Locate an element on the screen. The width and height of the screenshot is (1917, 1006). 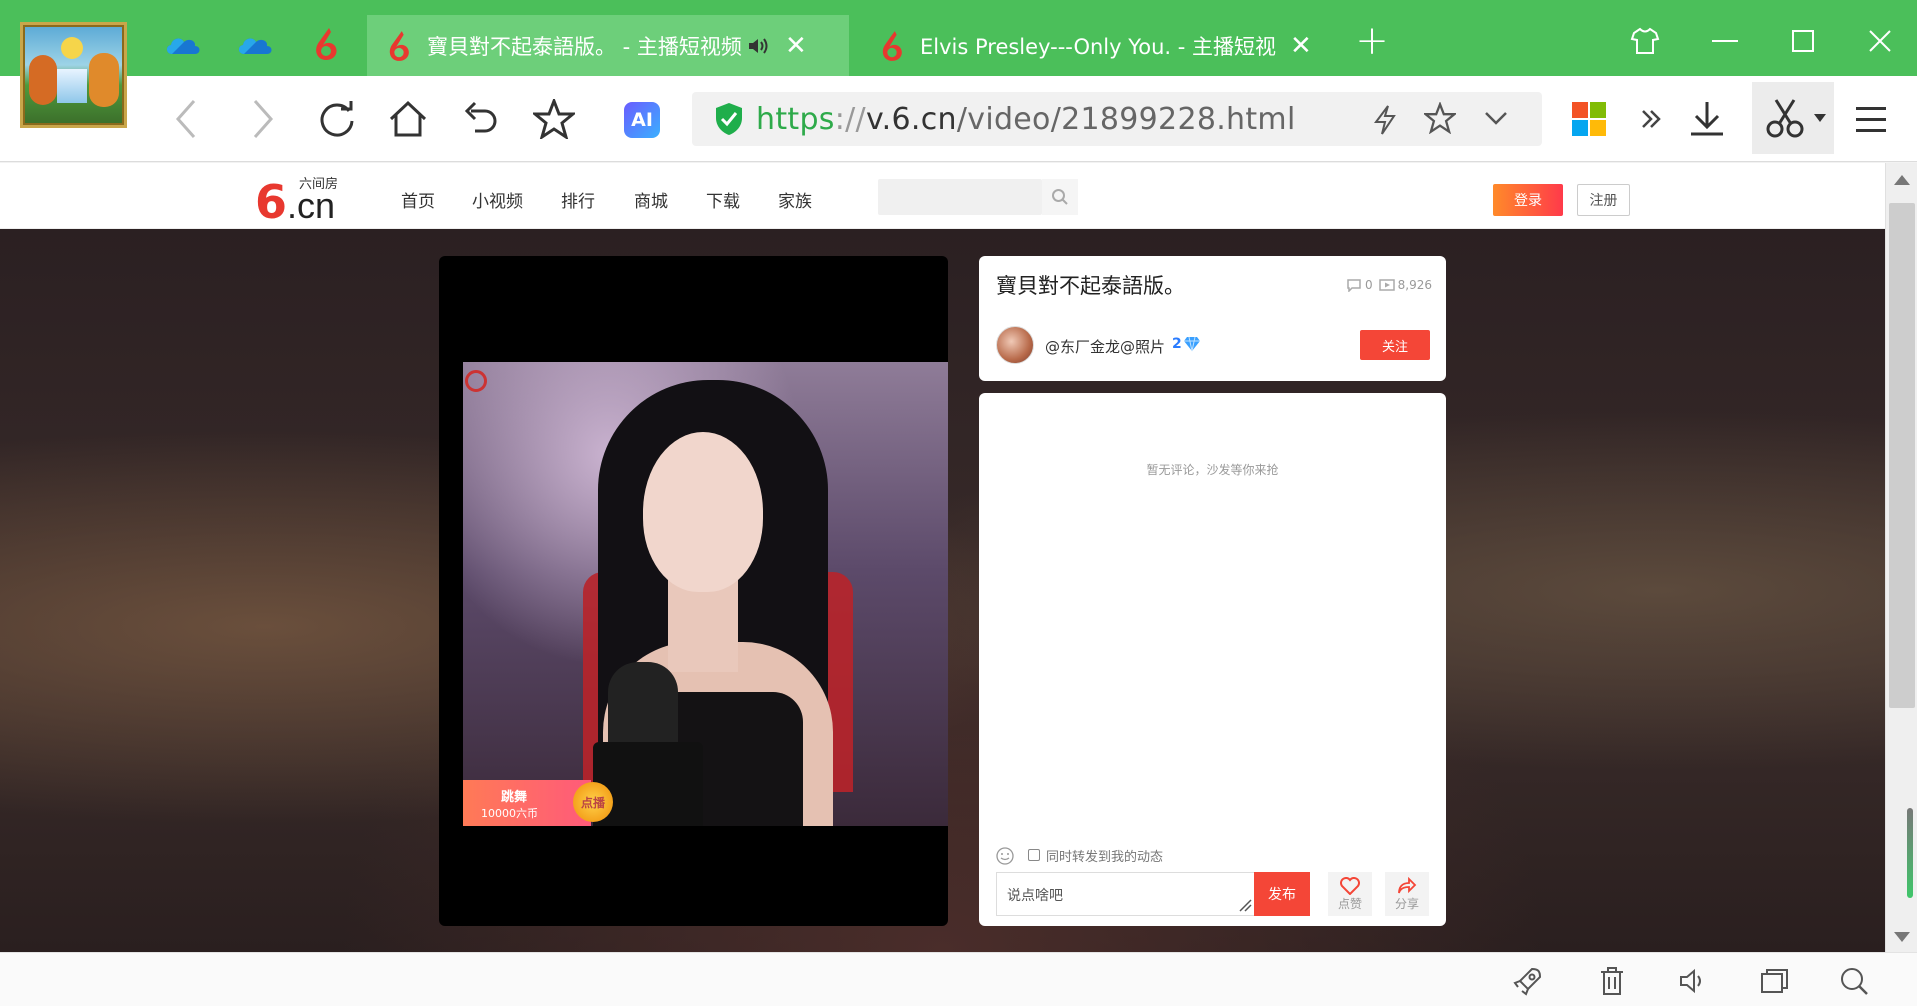
resize-handle-icon is located at coordinates (1245, 905).